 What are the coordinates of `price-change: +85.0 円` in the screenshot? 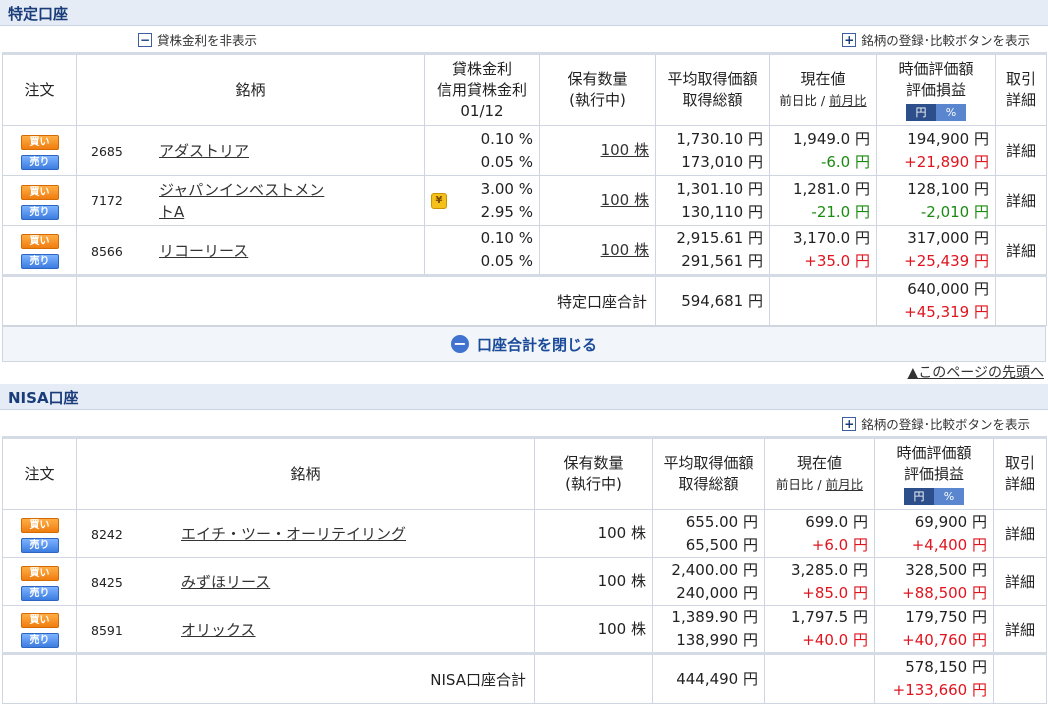 It's located at (835, 592).